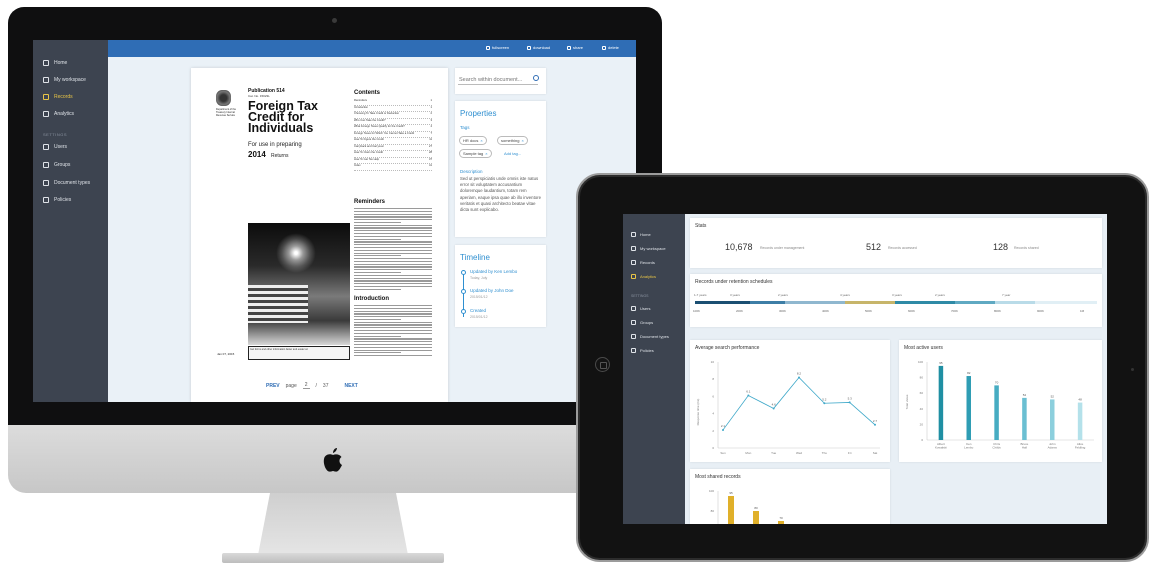 This screenshot has height=572, width=1149. Describe the element at coordinates (610, 47) in the screenshot. I see `delete-button: delete` at that location.